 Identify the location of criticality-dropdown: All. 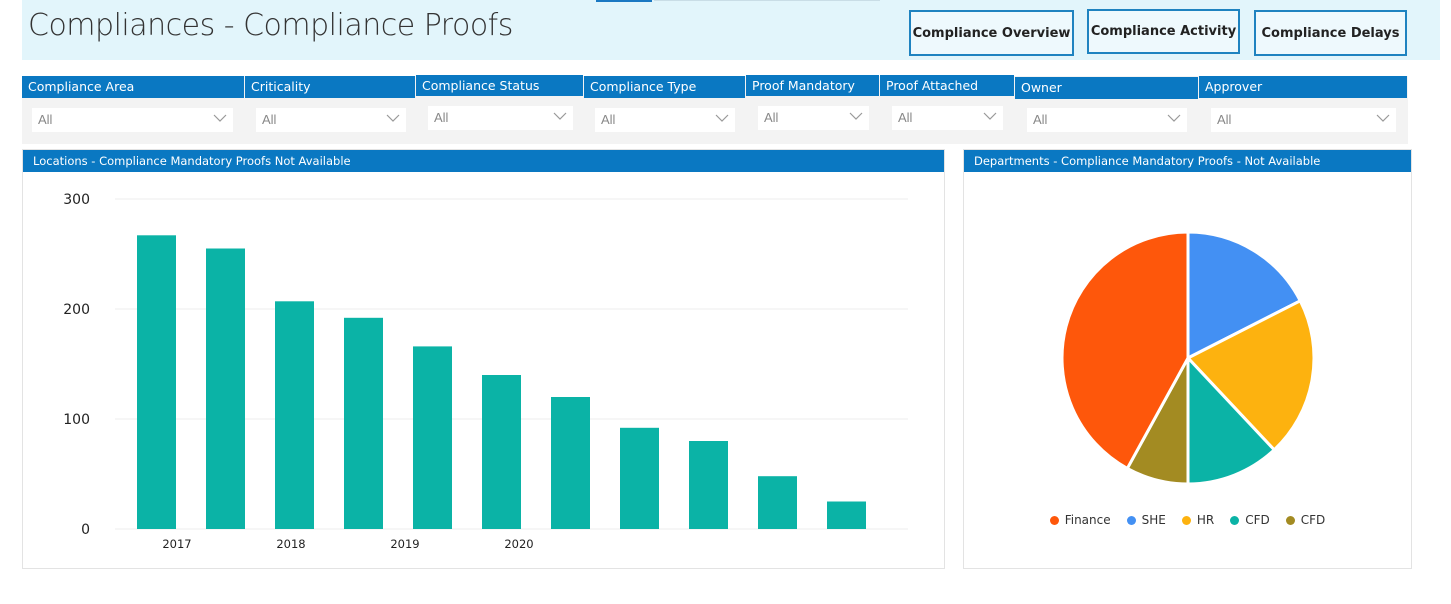
(331, 120).